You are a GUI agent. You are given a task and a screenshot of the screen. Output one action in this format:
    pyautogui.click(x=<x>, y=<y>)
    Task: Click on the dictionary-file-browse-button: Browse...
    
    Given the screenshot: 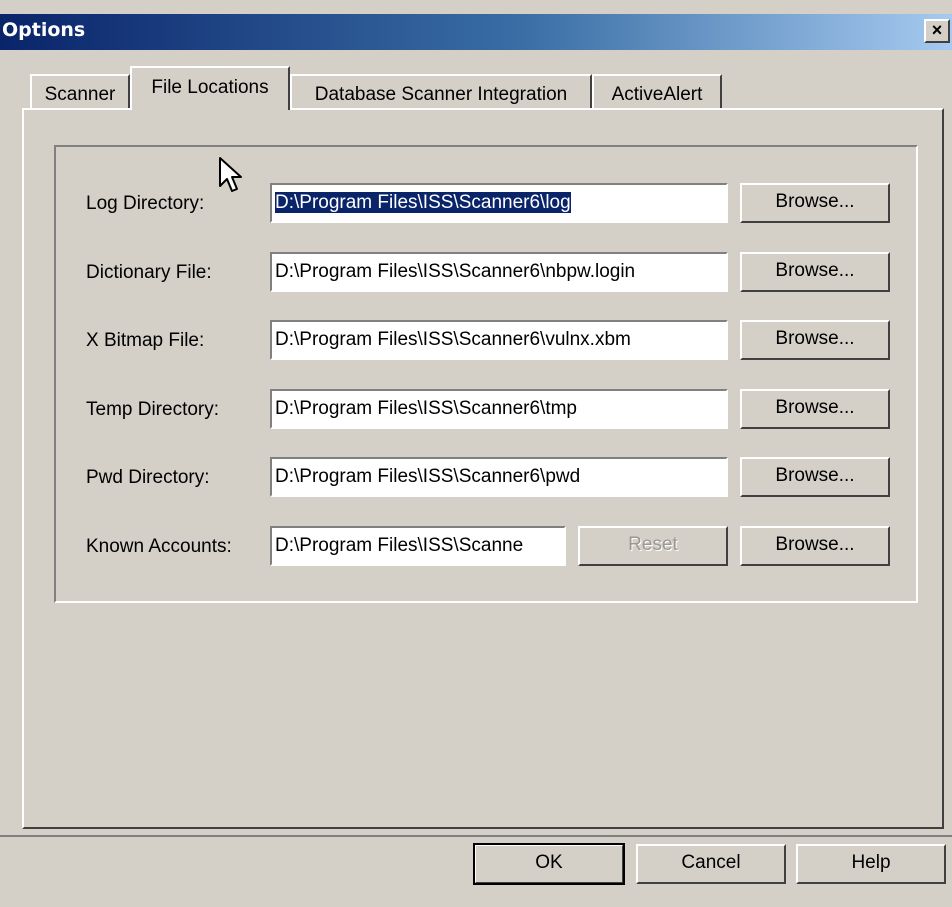 What is the action you would take?
    pyautogui.click(x=815, y=272)
    